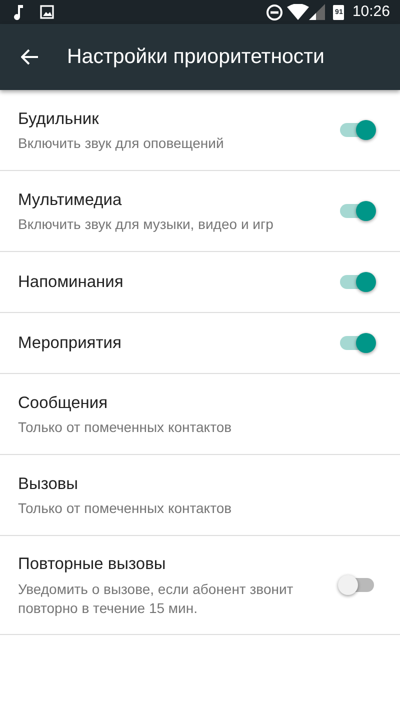  Describe the element at coordinates (30, 57) in the screenshot. I see `back-button` at that location.